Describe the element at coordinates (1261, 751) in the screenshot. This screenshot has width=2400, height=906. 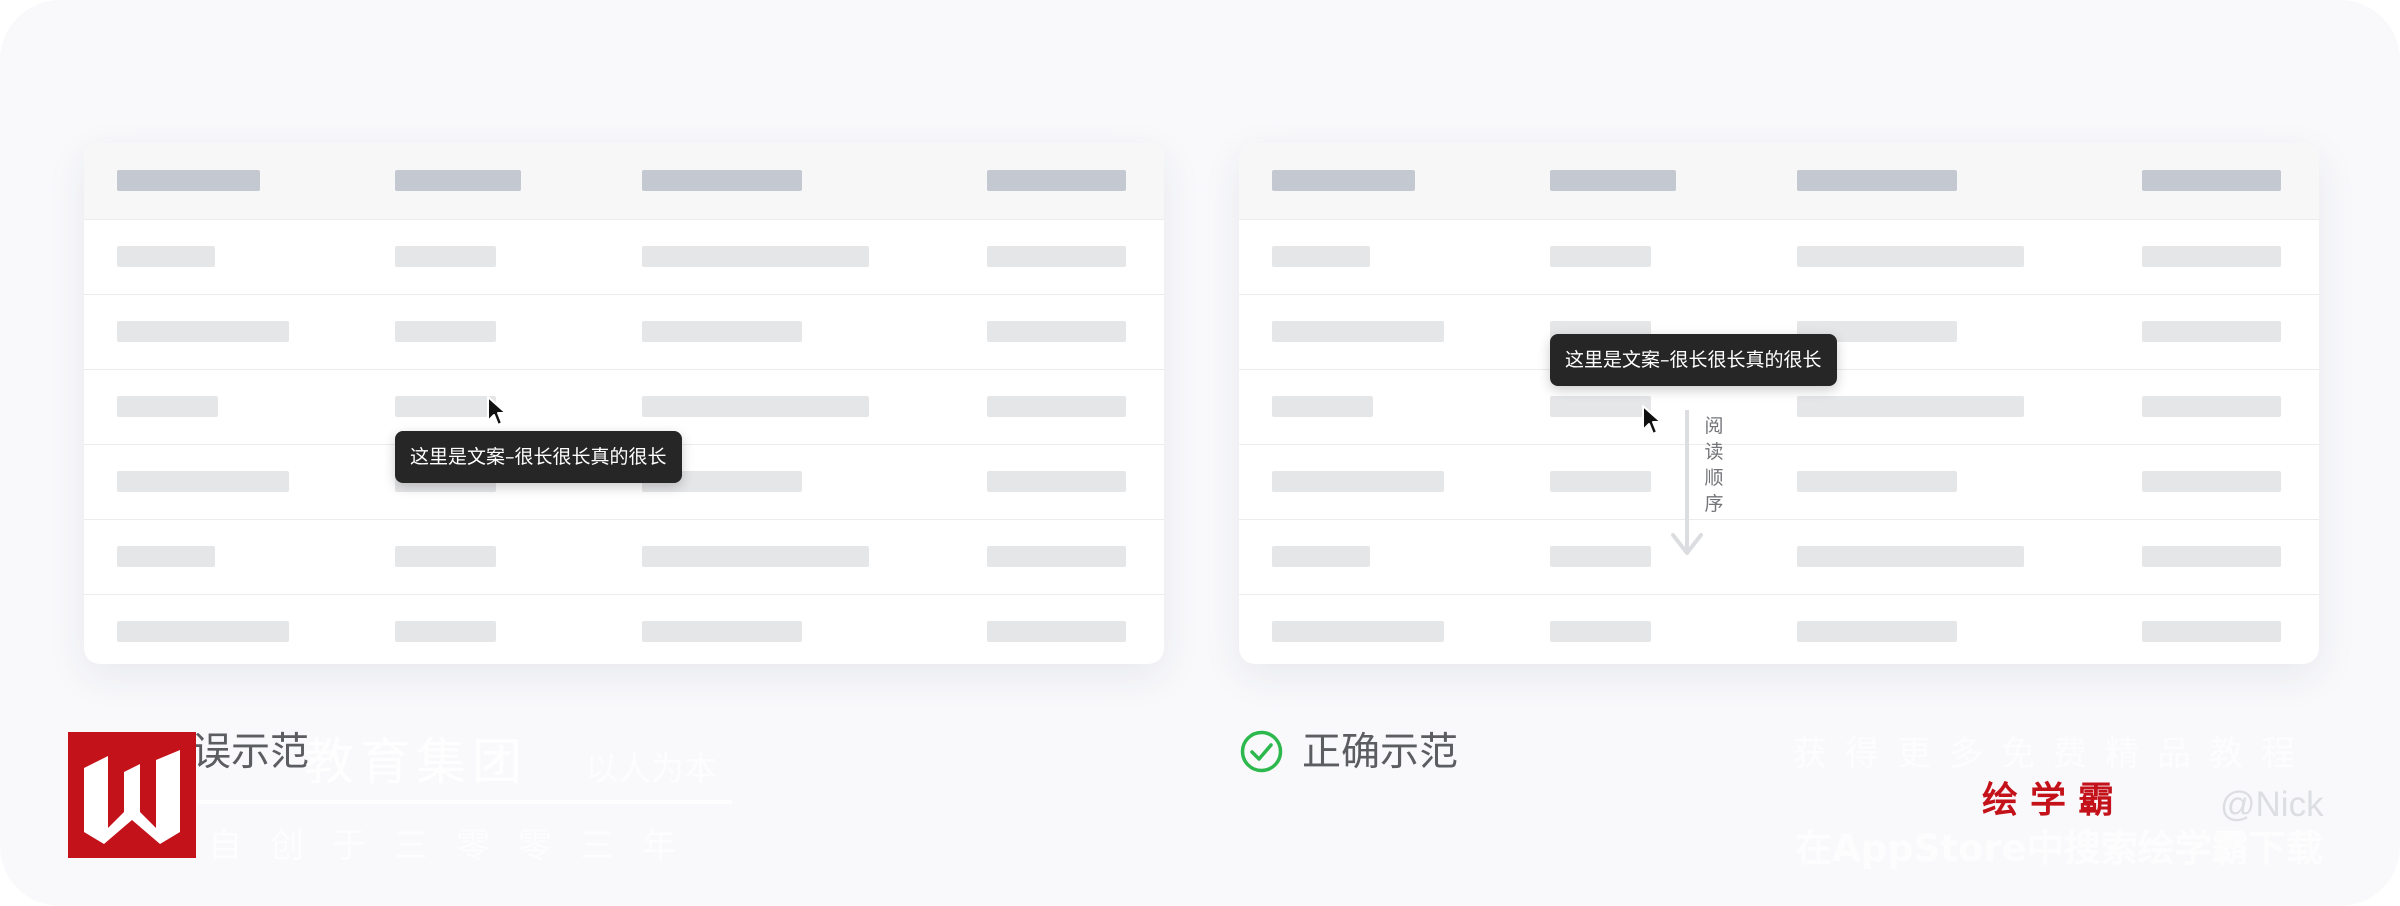
I see `check-circle-icon` at that location.